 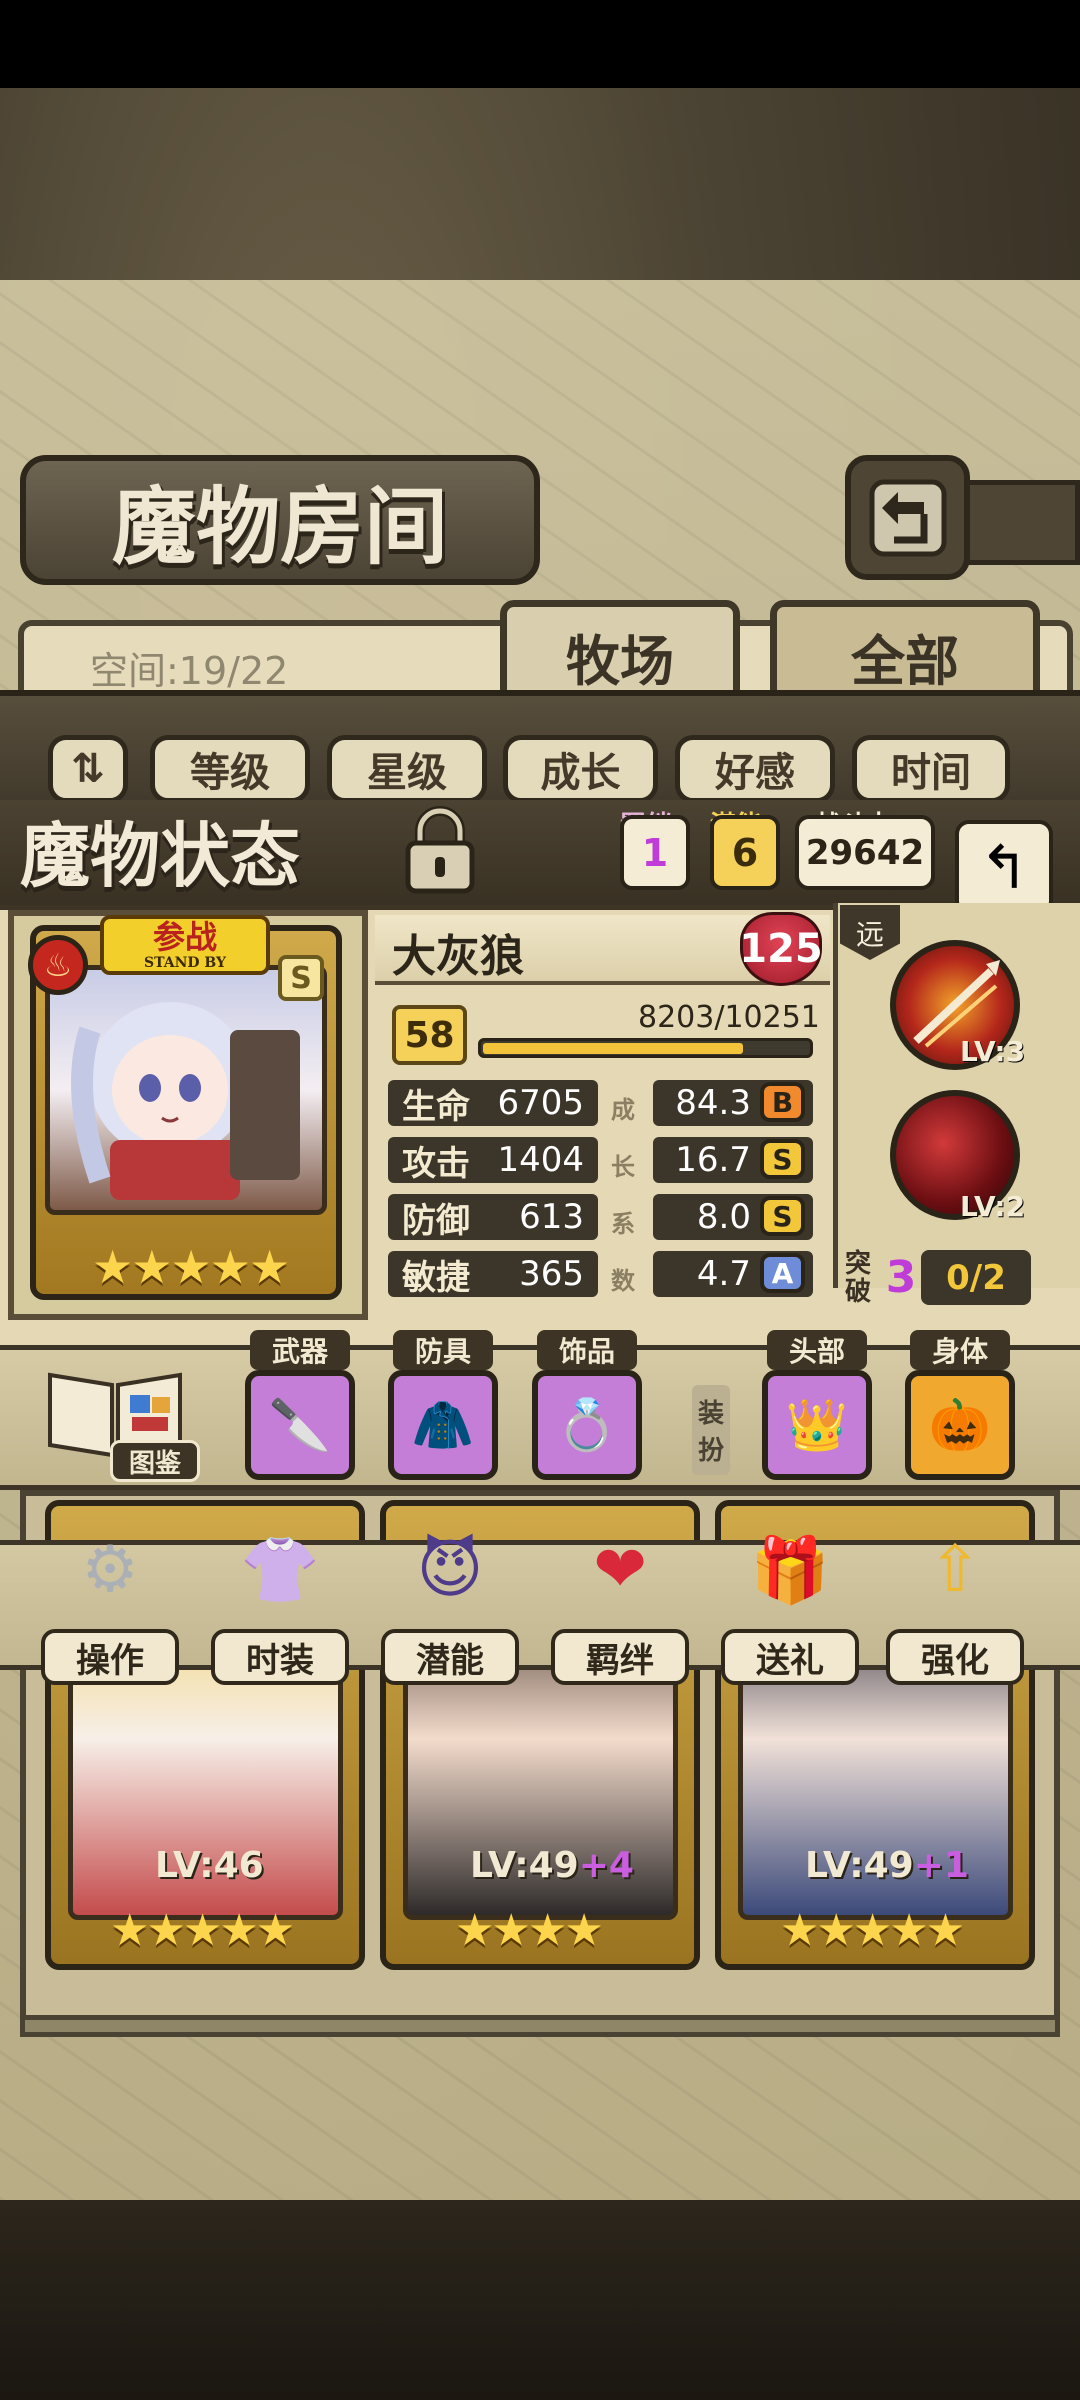 I want to click on action-bond: ❤ 羁绊, so click(x=620, y=1600).